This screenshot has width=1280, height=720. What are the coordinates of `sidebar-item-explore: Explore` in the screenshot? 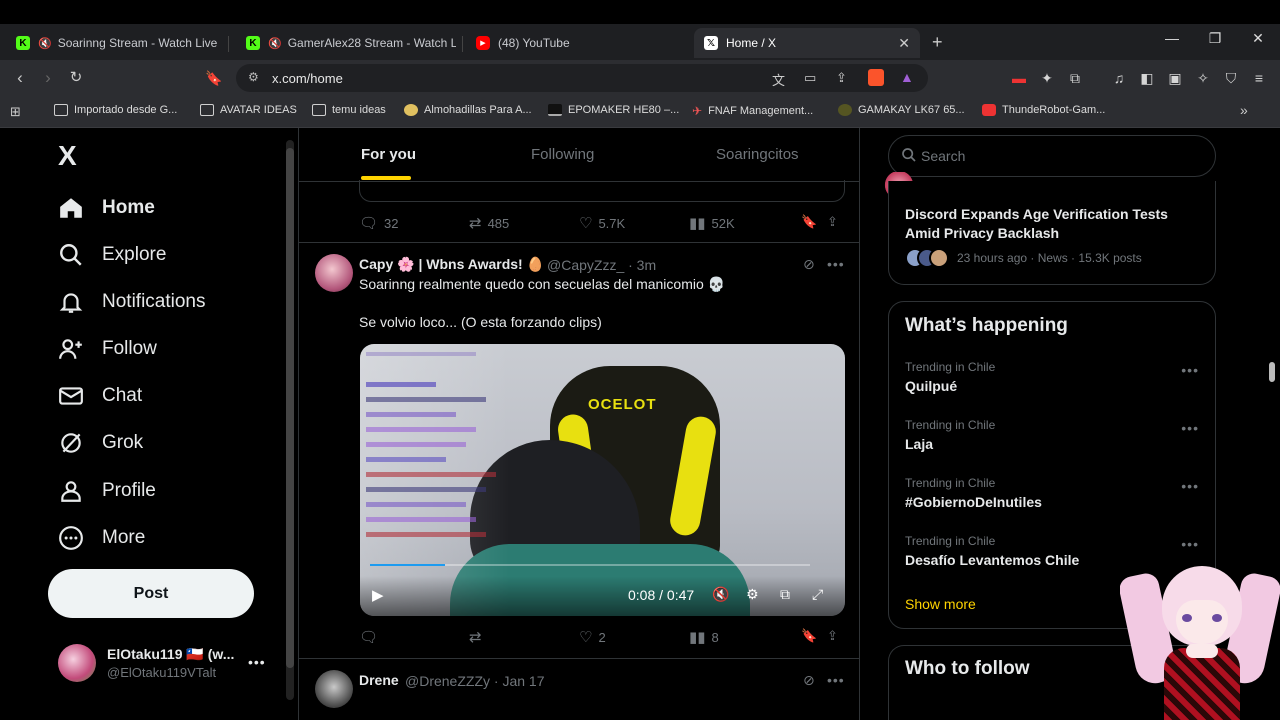 It's located at (111, 255).